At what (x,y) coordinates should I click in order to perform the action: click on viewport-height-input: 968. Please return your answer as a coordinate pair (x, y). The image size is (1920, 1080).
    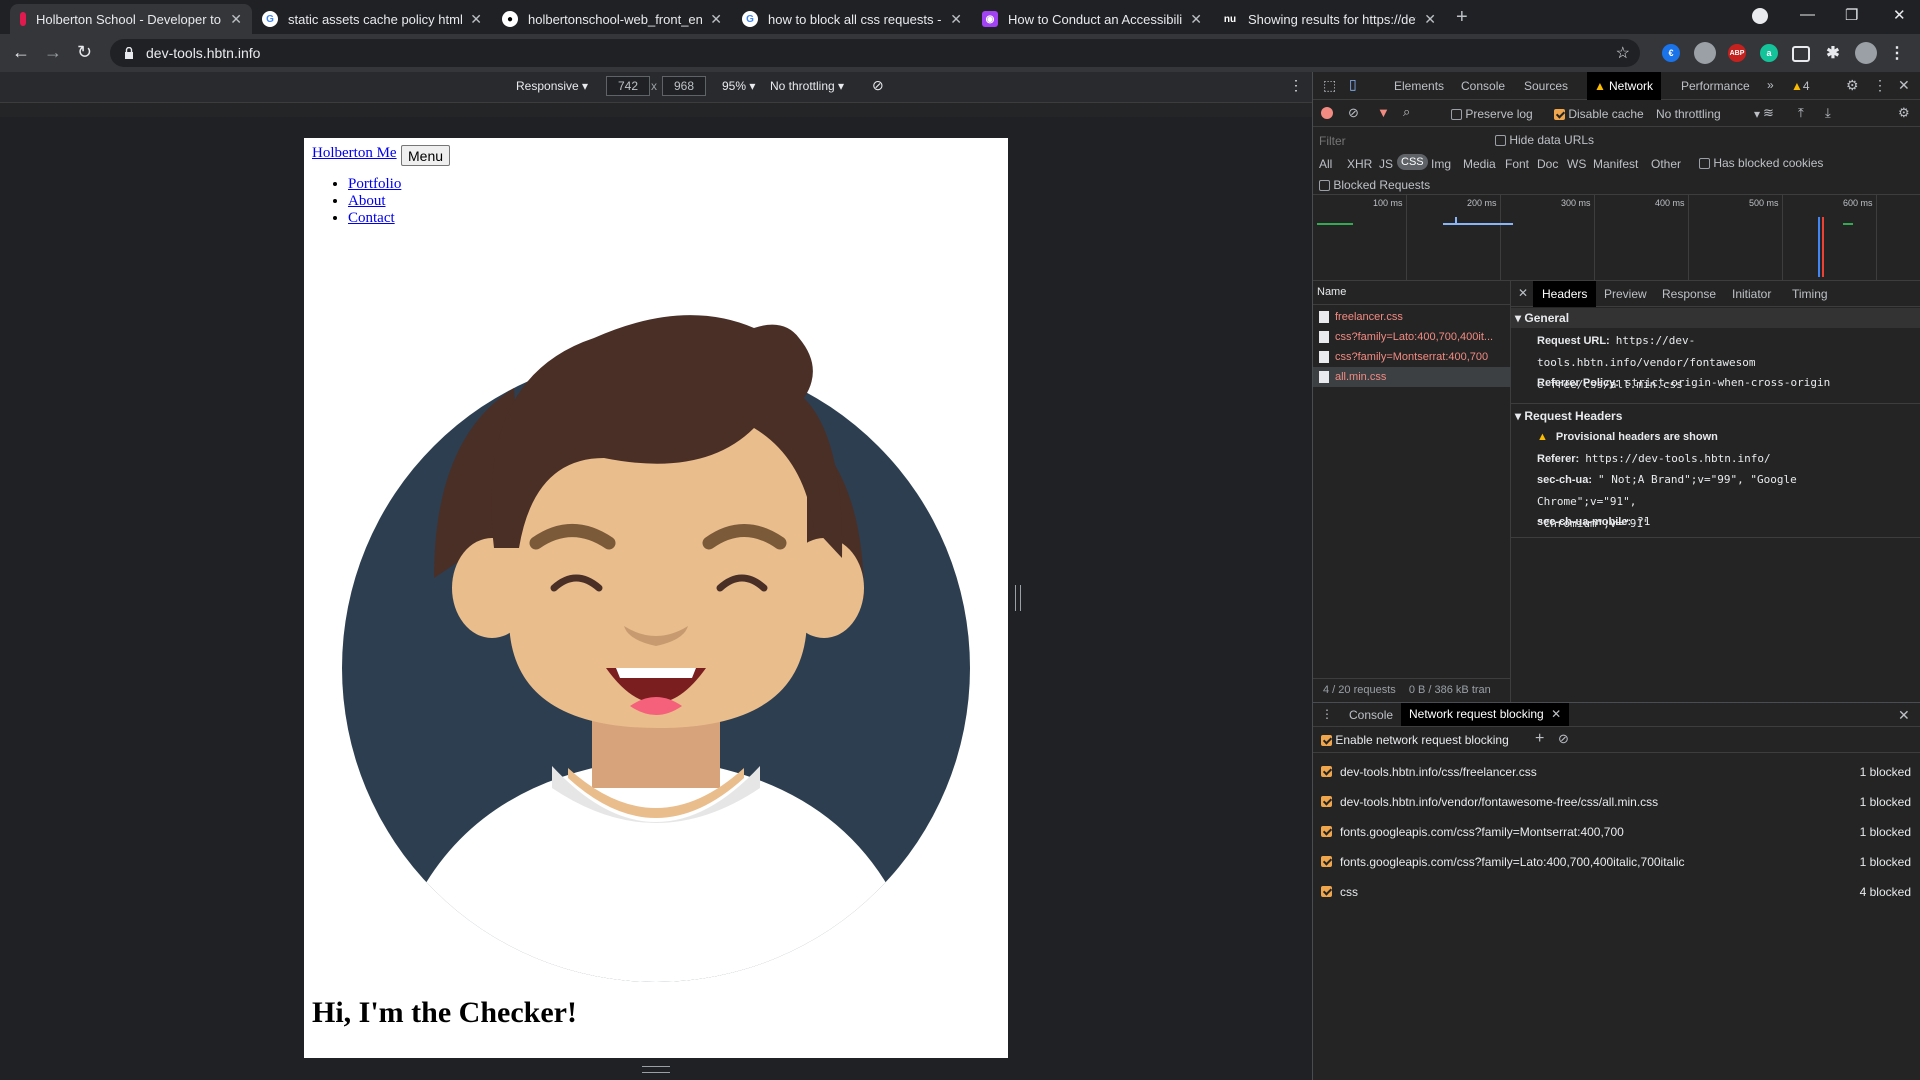
    Looking at the image, I should click on (684, 86).